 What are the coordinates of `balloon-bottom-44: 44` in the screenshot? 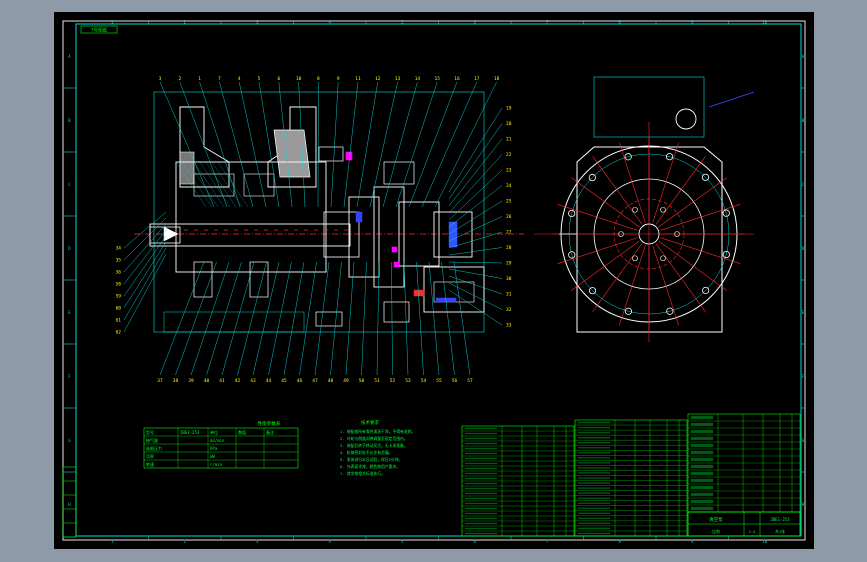 It's located at (269, 381).